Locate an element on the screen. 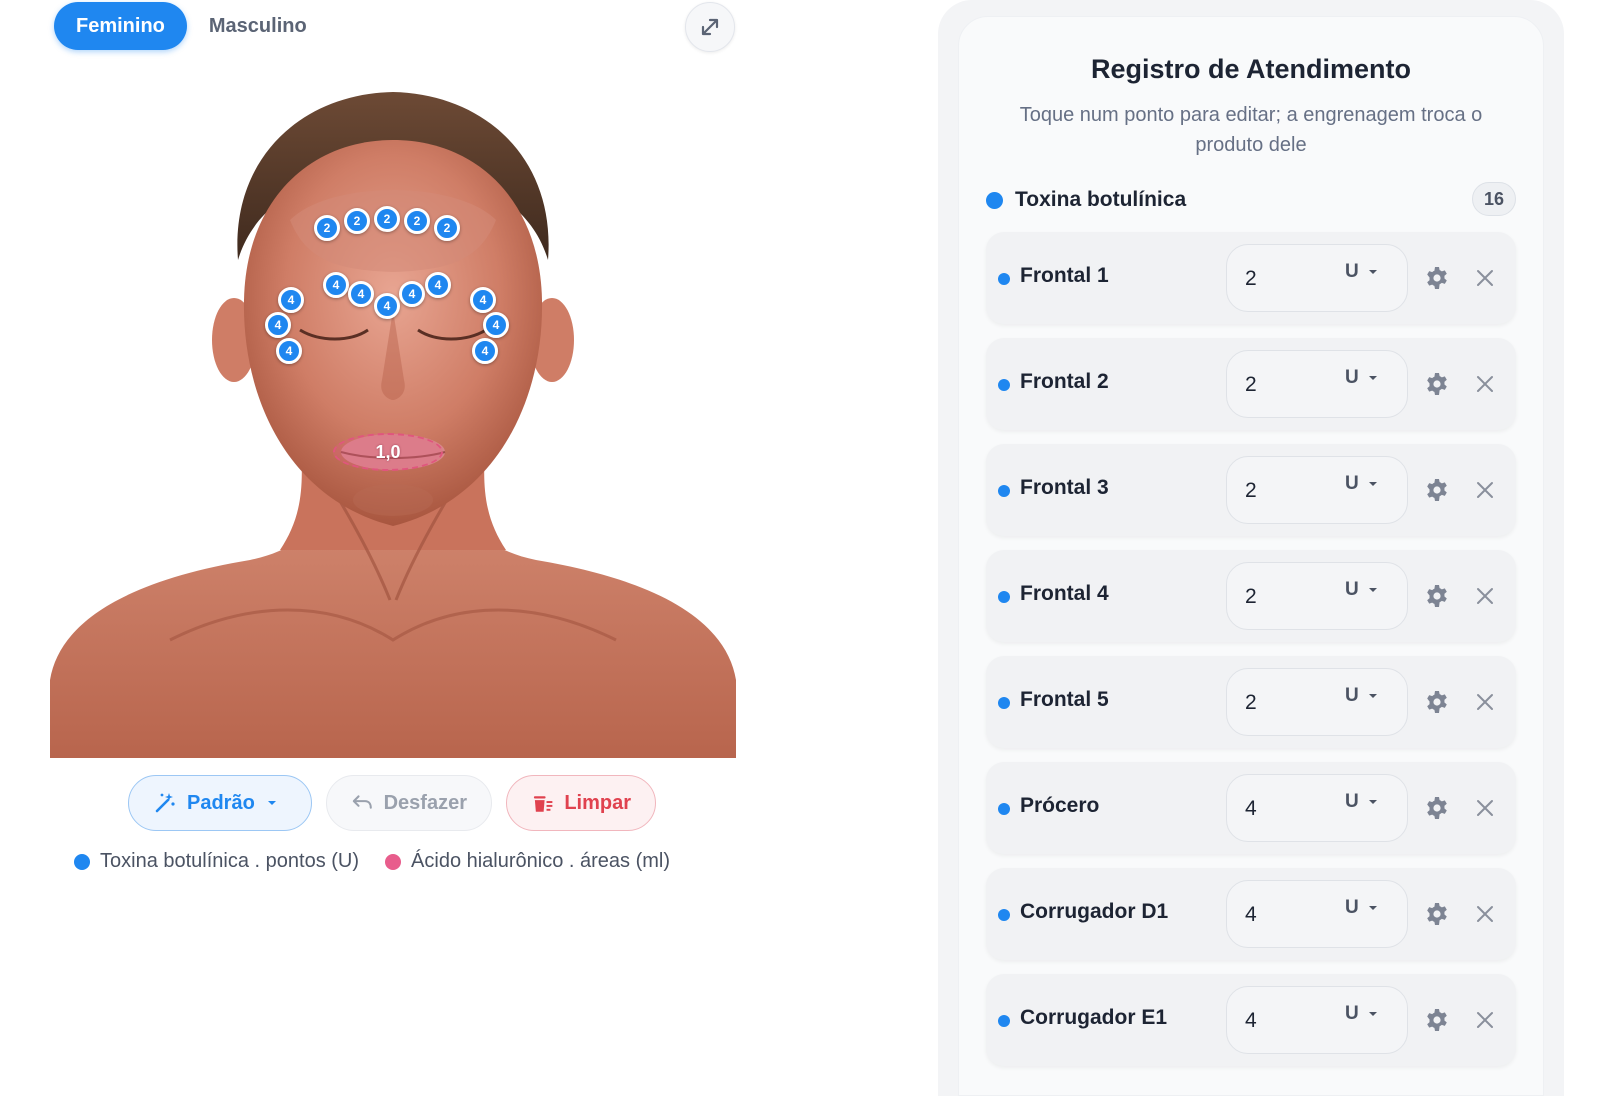 This screenshot has width=1600, height=1096. point-name: Frontal 1 is located at coordinates (1064, 275).